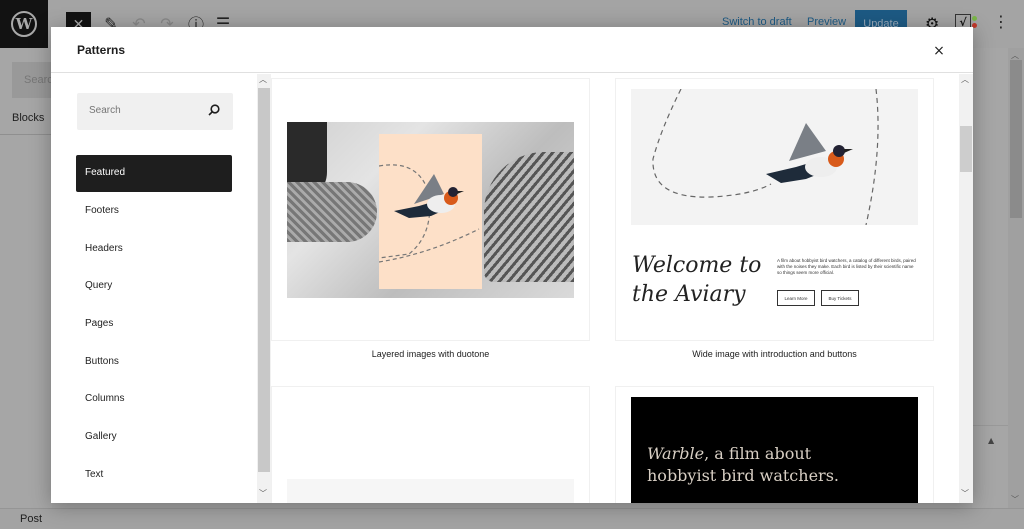  I want to click on modal-close-button: ×, so click(939, 51).